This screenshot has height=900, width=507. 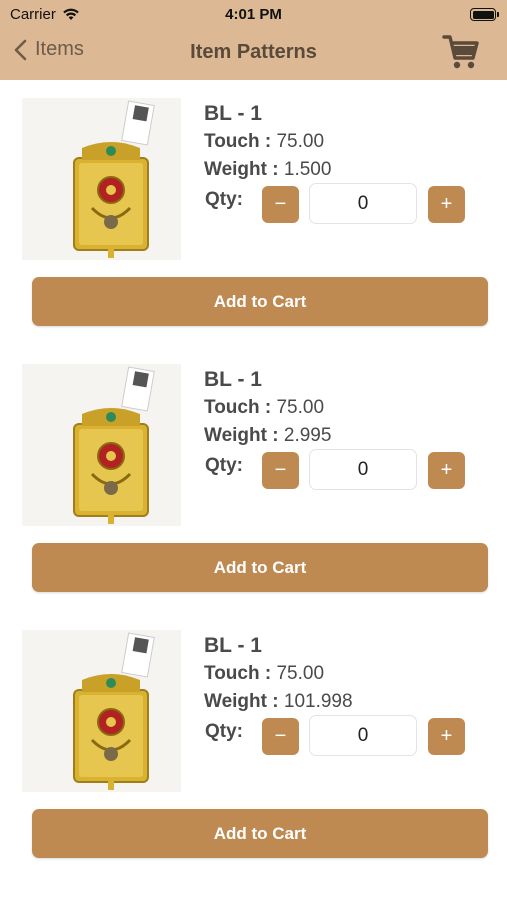 I want to click on battery-icon, so click(x=484, y=14).